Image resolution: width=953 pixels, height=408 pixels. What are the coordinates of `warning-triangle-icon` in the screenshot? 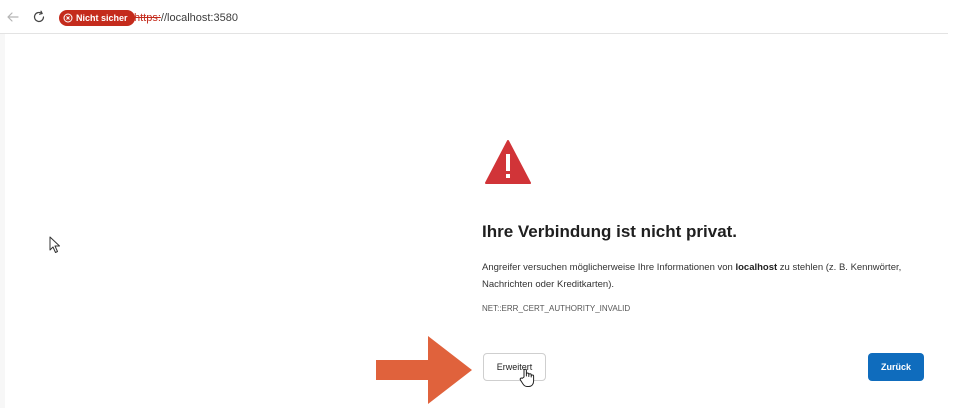 It's located at (508, 162).